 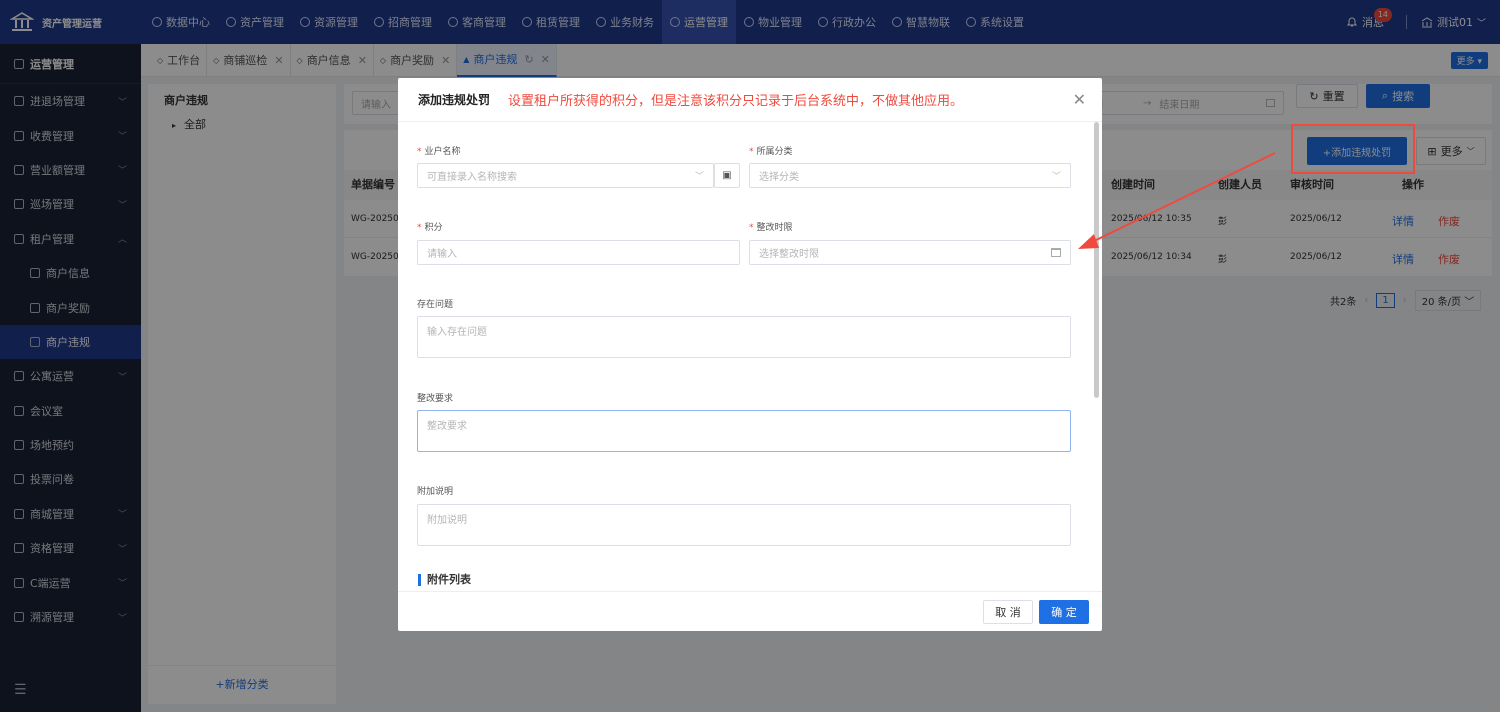 I want to click on deadline-label-text: 整改时限, so click(x=774, y=228).